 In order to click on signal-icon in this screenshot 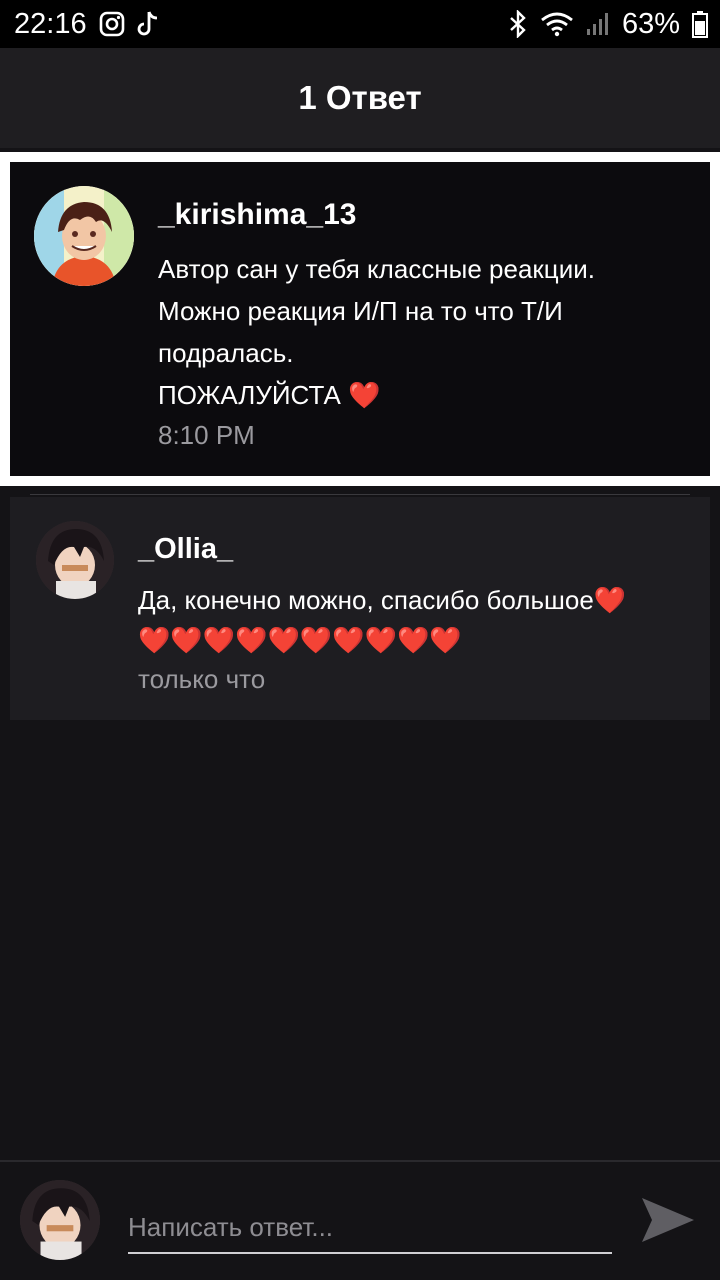, I will do `click(598, 24)`.